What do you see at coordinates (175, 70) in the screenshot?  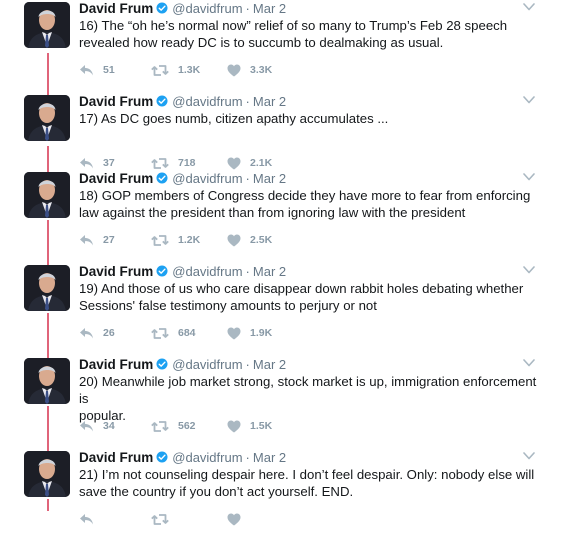 I see `retweet-button: 1.3K` at bounding box center [175, 70].